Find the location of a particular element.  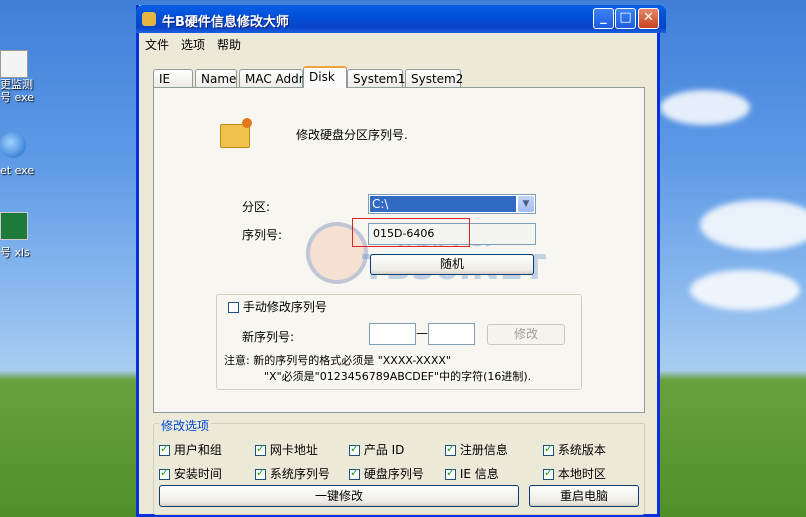

option-registration-info: 注册信息 is located at coordinates (476, 449).